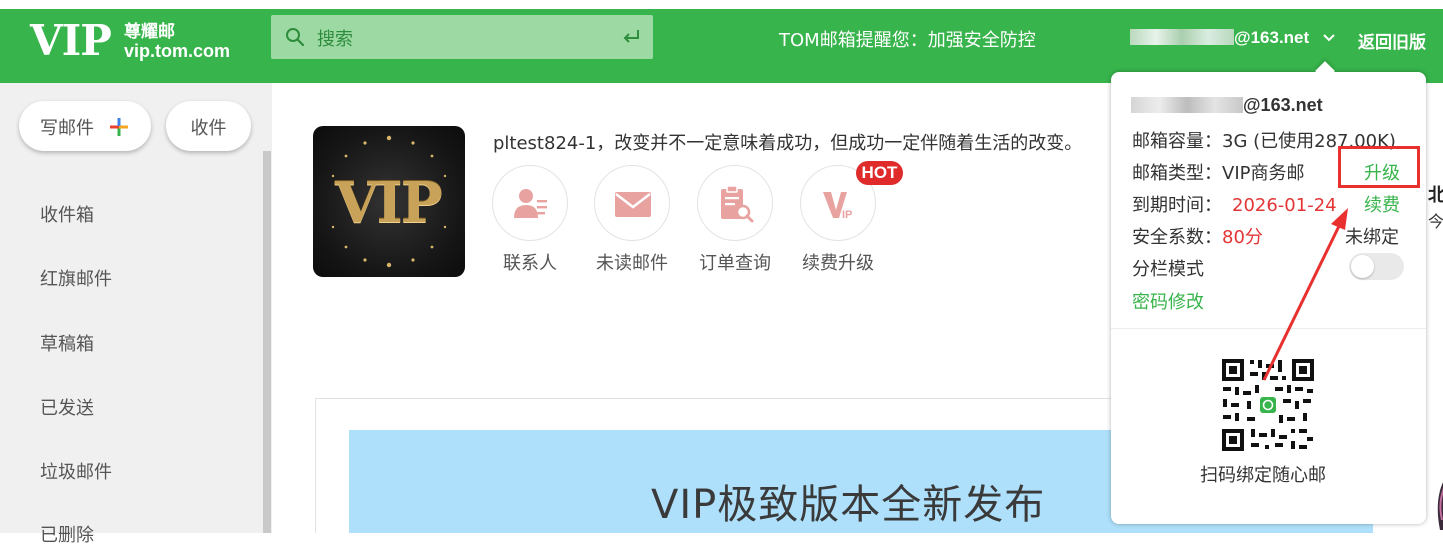 This screenshot has height=547, width=1443. What do you see at coordinates (1268, 405) in the screenshot?
I see `qr-code` at bounding box center [1268, 405].